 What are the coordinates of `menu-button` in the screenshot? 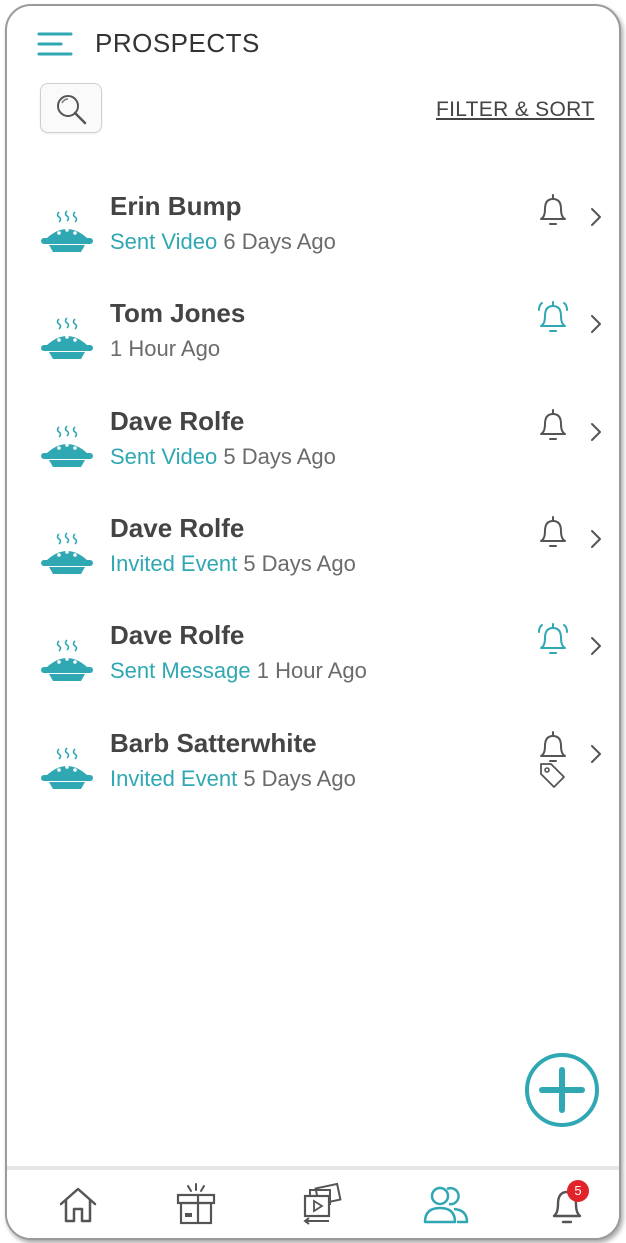 It's located at (55, 44).